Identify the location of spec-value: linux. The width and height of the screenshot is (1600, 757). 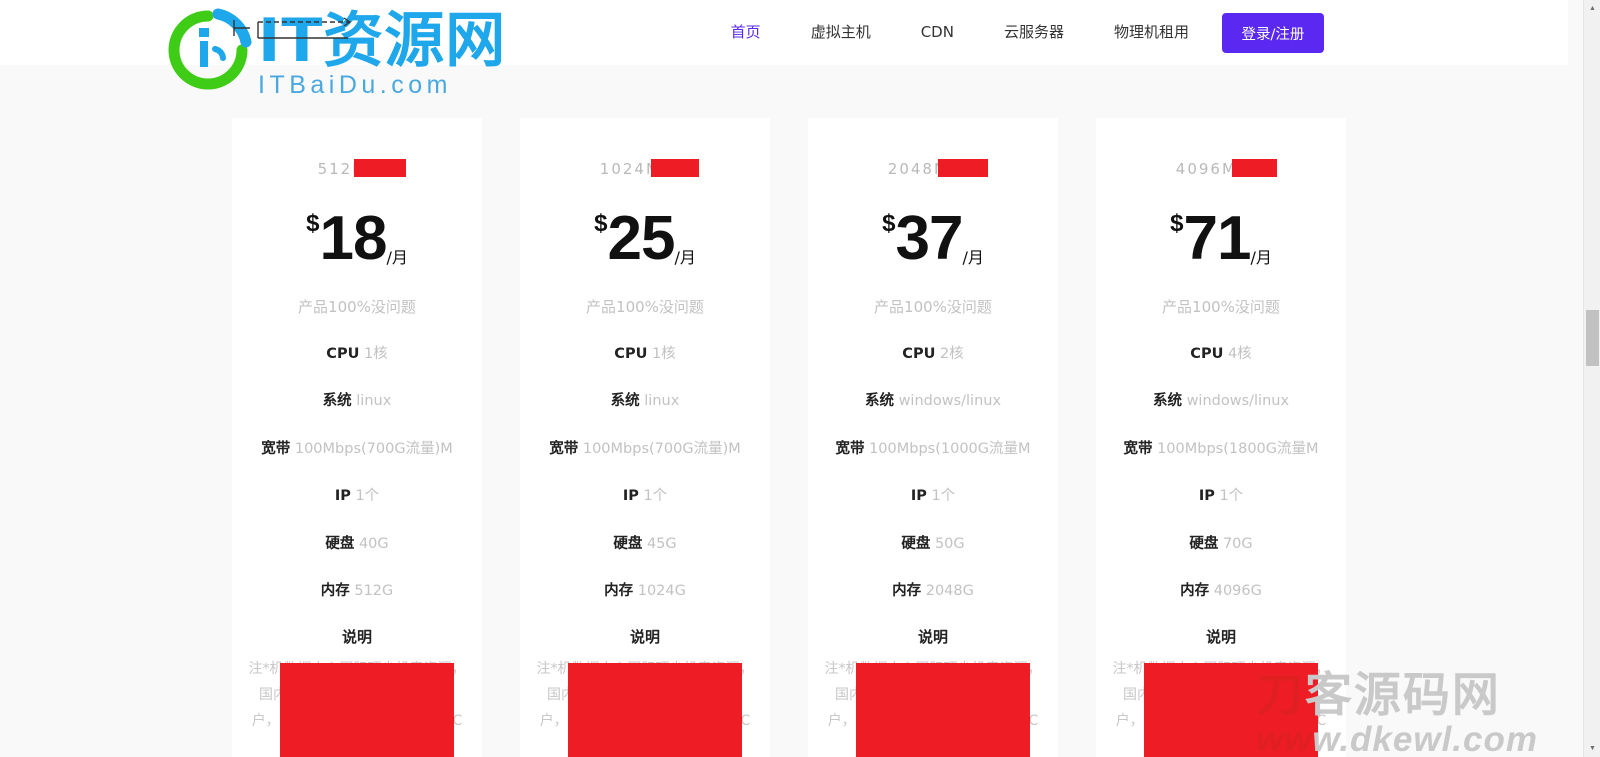
(374, 401).